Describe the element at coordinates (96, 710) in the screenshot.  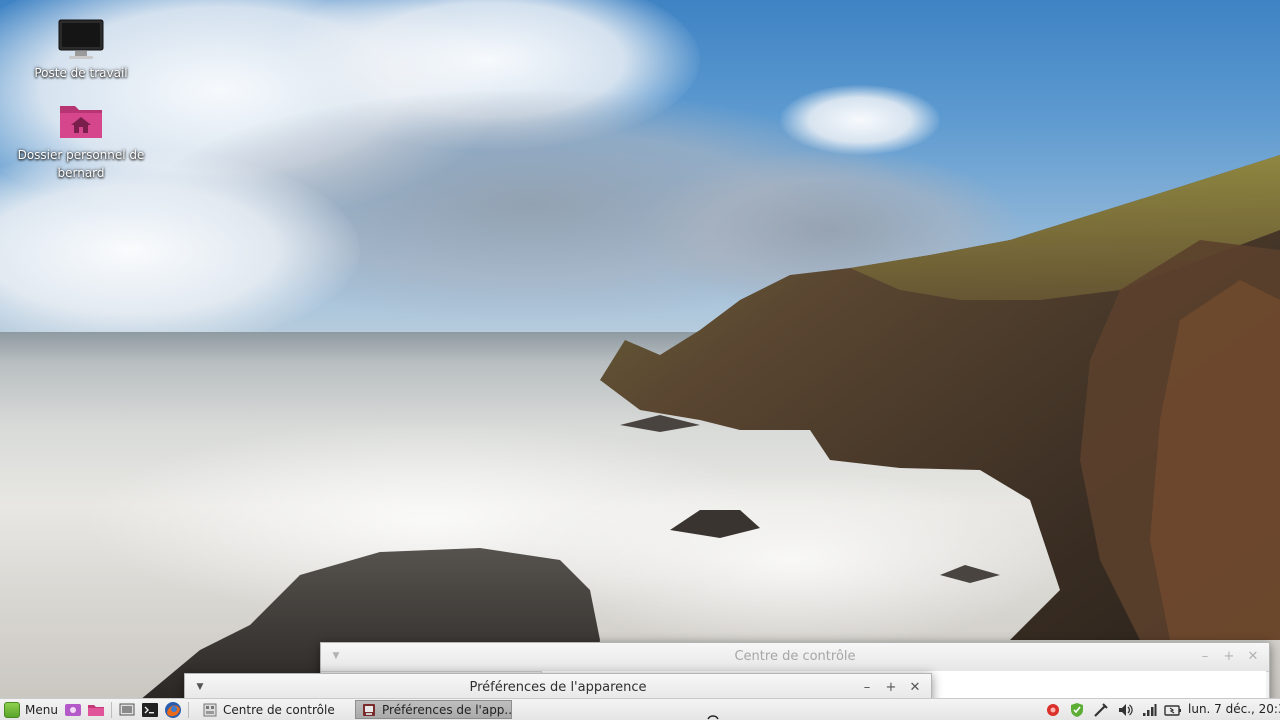
I see `file-manager-icon` at that location.